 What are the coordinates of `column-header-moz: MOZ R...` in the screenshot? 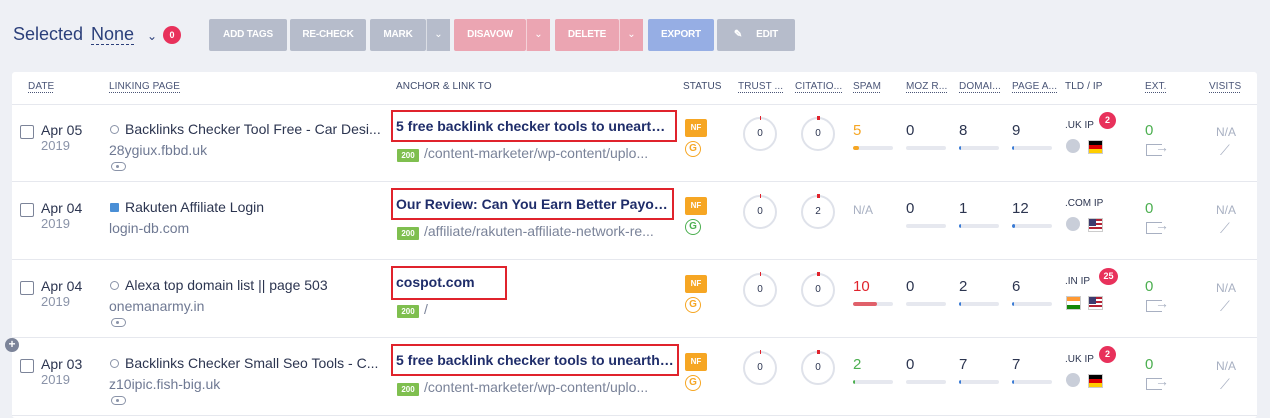 It's located at (926, 86).